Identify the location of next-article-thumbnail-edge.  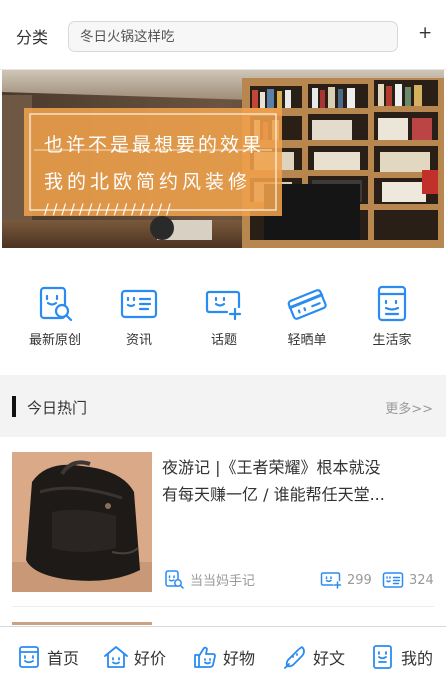
(82, 623).